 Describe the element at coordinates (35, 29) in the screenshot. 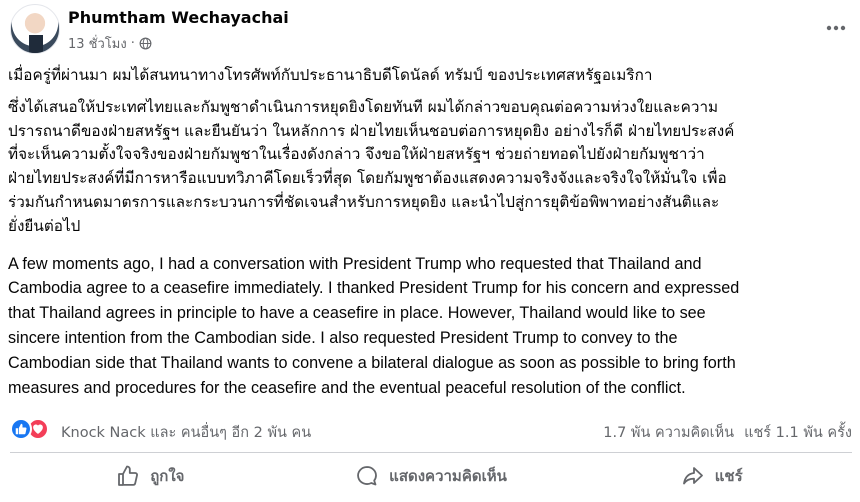

I see `avatar` at that location.